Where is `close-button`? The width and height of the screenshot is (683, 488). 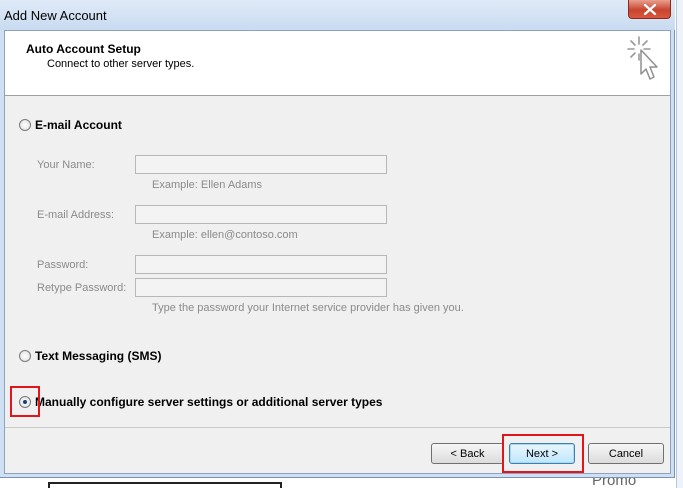
close-button is located at coordinates (649, 9).